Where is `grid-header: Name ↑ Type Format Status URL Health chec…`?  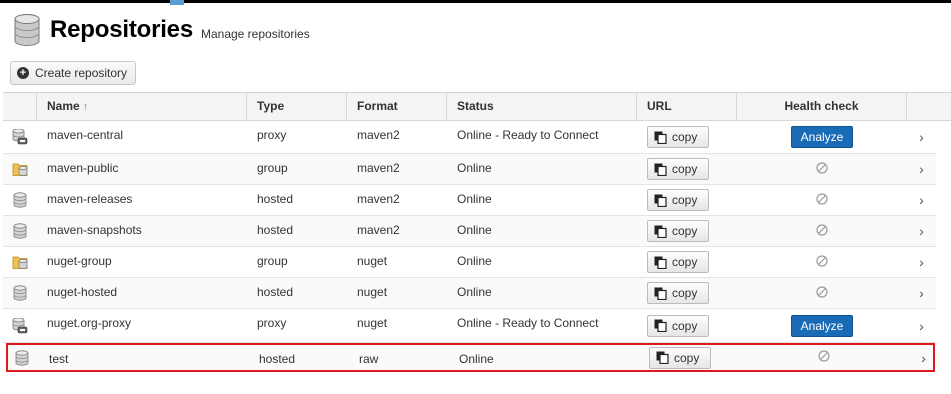
grid-header: Name ↑ Type Format Status URL Health chec… is located at coordinates (477, 106).